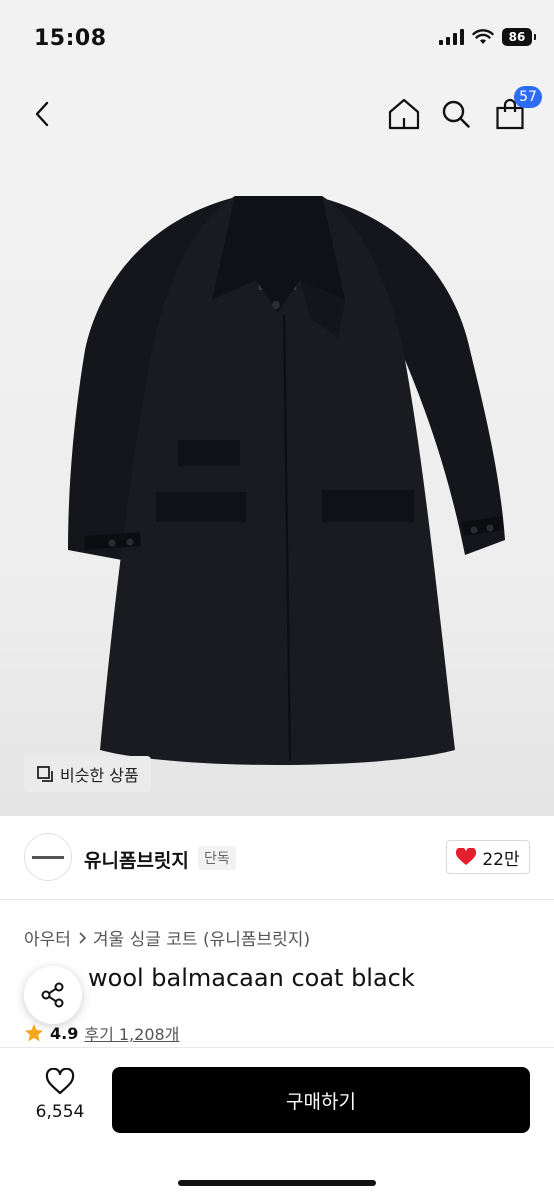 The width and height of the screenshot is (554, 1200). I want to click on rating-value: 4.9, so click(64, 1033).